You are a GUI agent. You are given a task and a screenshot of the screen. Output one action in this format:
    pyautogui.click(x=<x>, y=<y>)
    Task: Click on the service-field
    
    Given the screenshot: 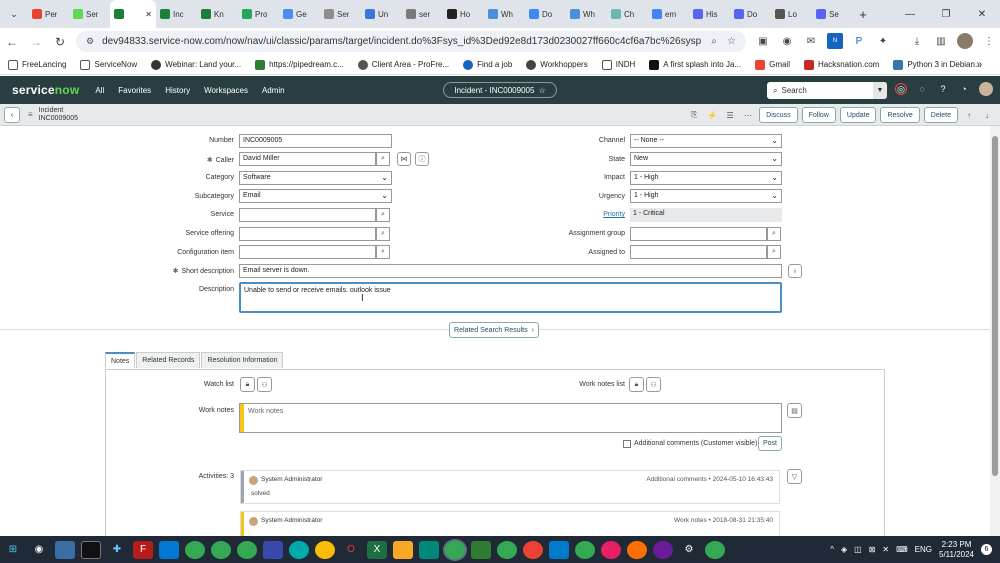 What is the action you would take?
    pyautogui.click(x=307, y=215)
    